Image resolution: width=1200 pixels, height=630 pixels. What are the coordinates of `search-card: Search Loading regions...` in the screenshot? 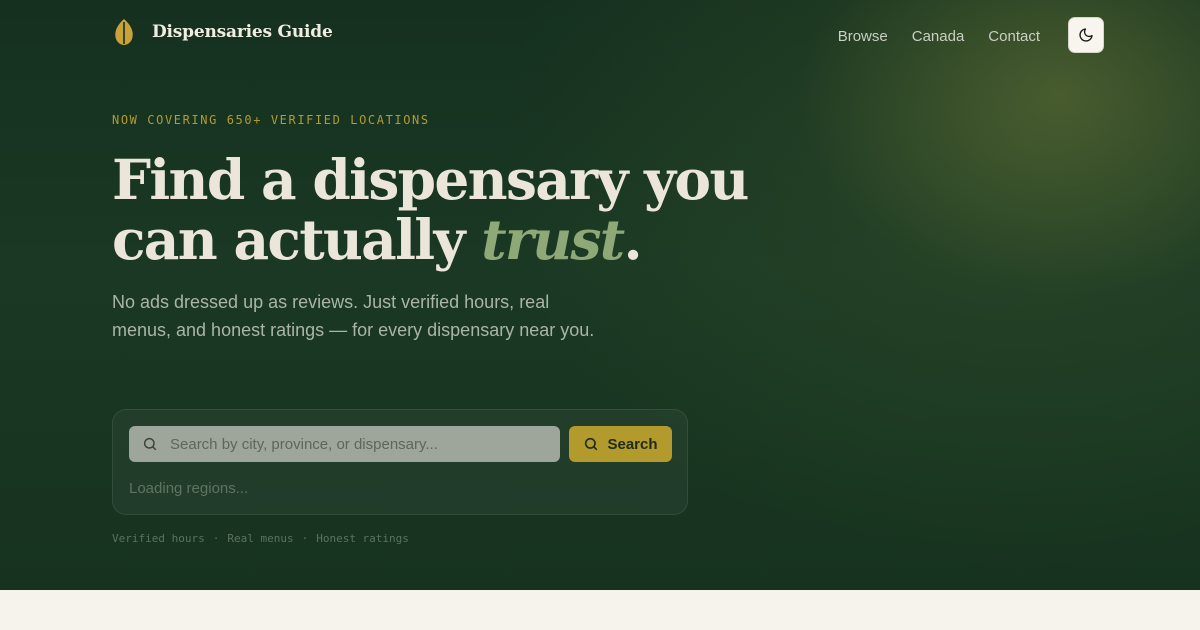 It's located at (400, 462).